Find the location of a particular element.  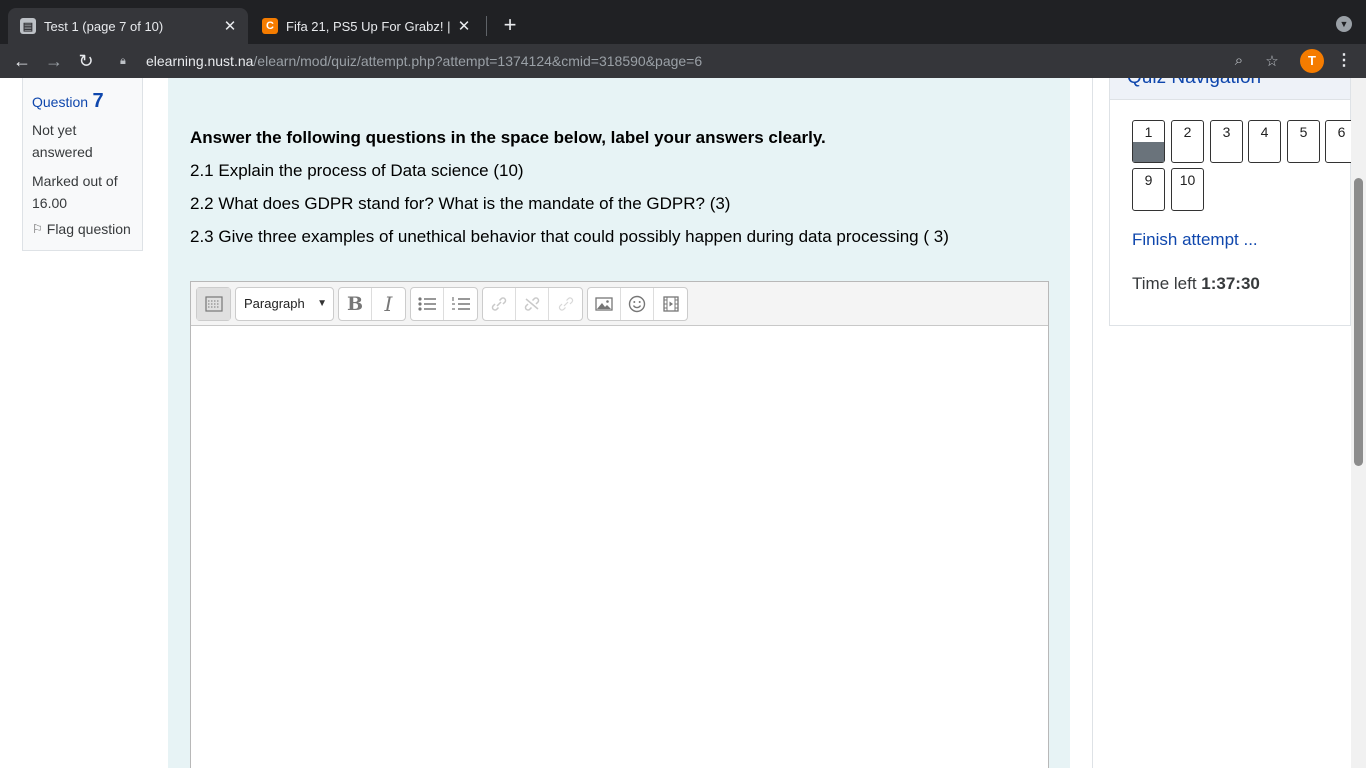

tab-separator is located at coordinates (486, 26).